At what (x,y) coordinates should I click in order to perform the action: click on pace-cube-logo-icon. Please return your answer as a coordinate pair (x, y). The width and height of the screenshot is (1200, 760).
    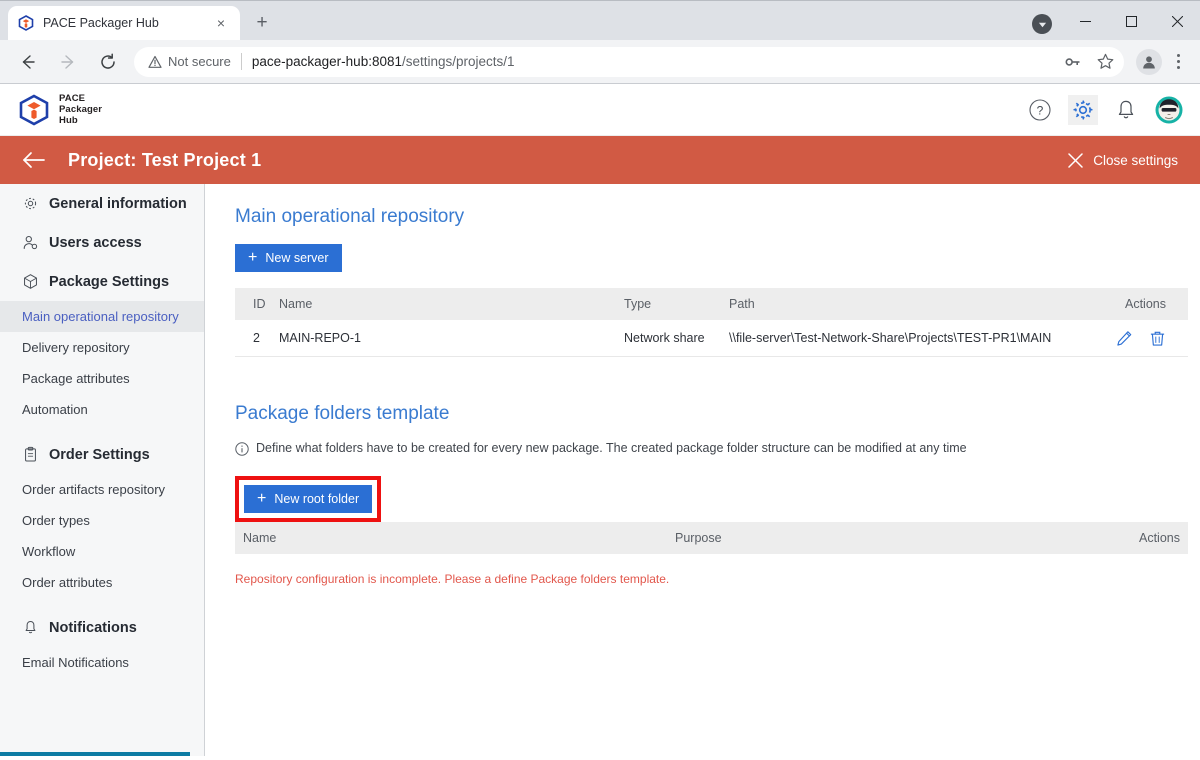
    Looking at the image, I should click on (34, 110).